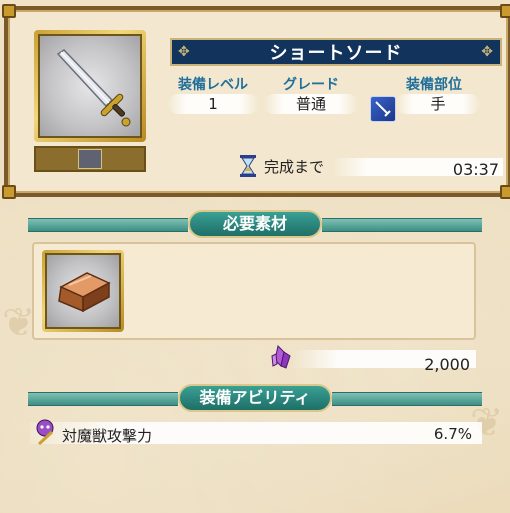 The width and height of the screenshot is (510, 513). What do you see at coordinates (418, 168) in the screenshot?
I see `timer-bar: 03:37` at bounding box center [418, 168].